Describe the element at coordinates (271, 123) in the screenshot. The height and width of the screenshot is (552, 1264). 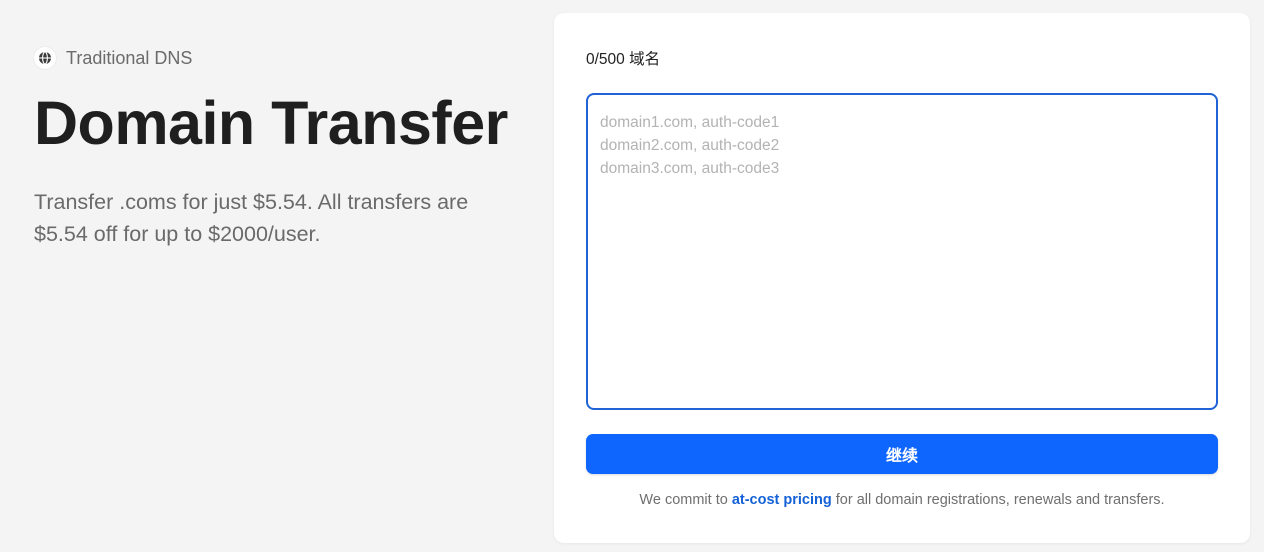
I see `page-title: Domain Transfer` at that location.